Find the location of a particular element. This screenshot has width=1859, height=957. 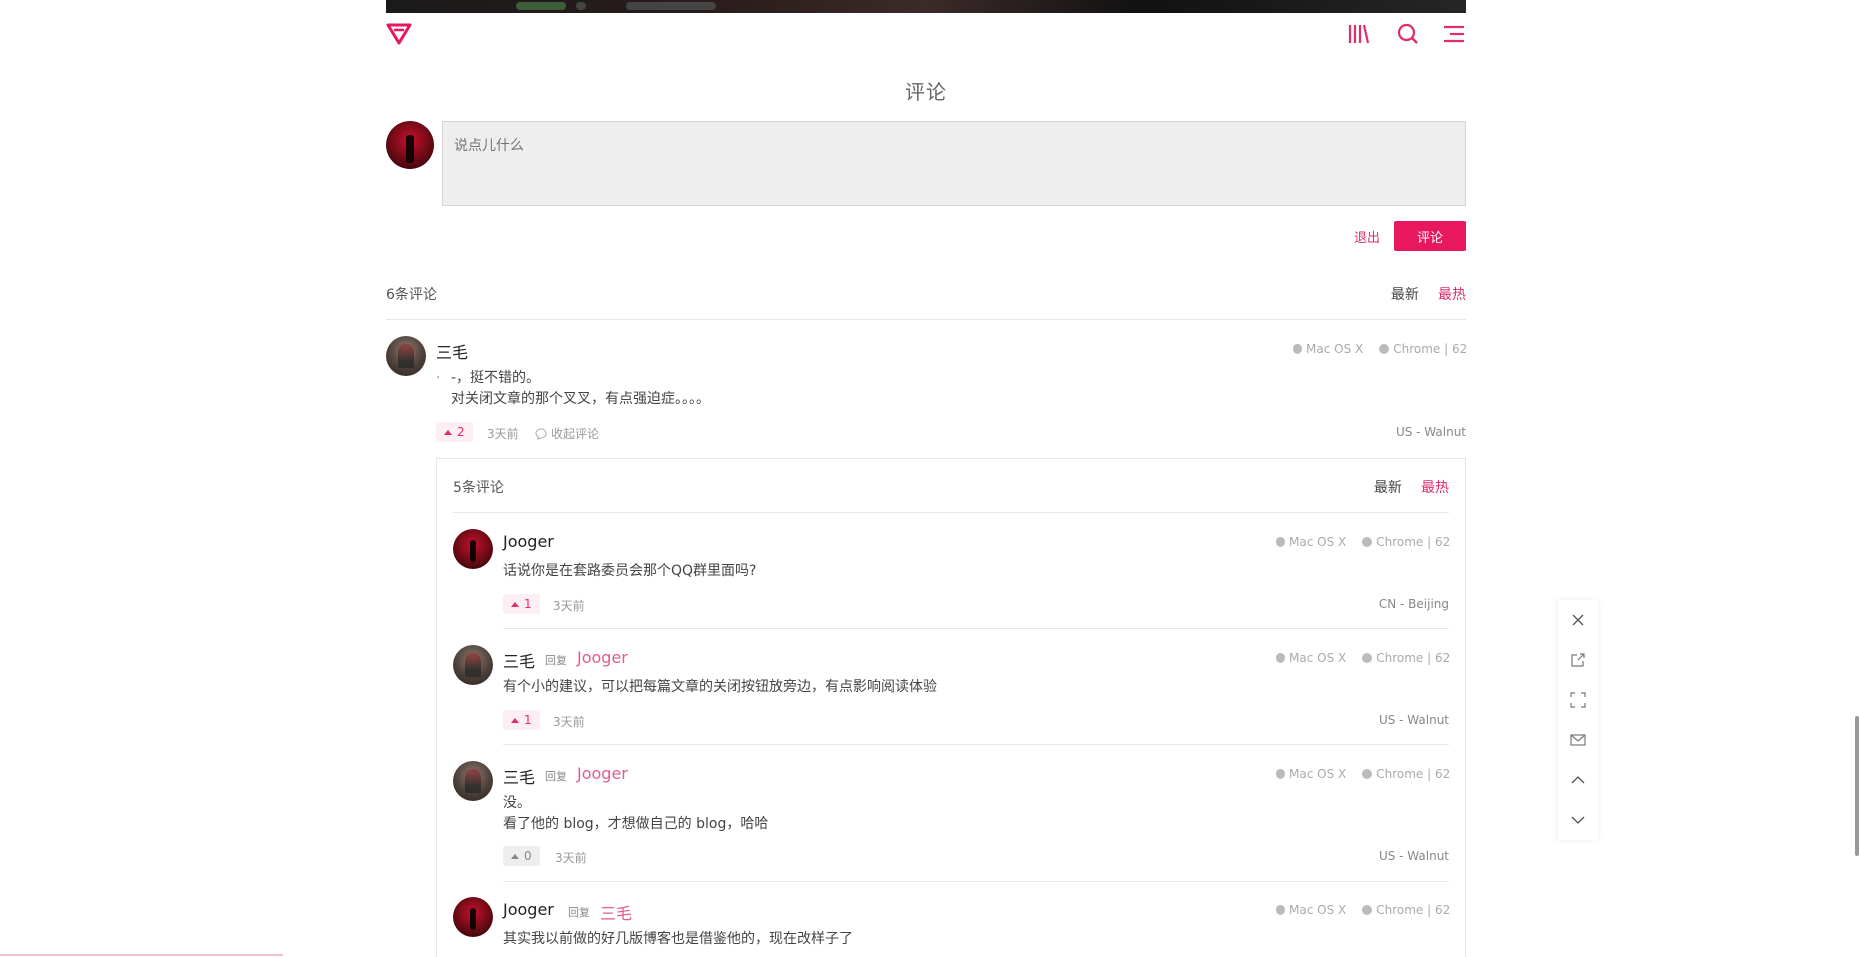

search-icon is located at coordinates (1408, 34).